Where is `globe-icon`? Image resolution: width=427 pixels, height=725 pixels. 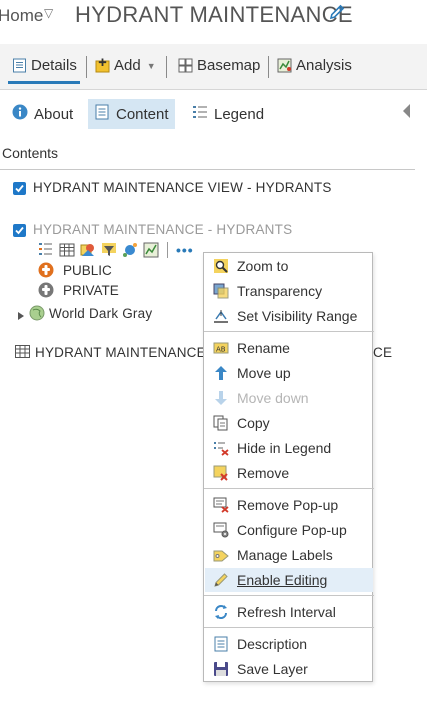 globe-icon is located at coordinates (37, 315).